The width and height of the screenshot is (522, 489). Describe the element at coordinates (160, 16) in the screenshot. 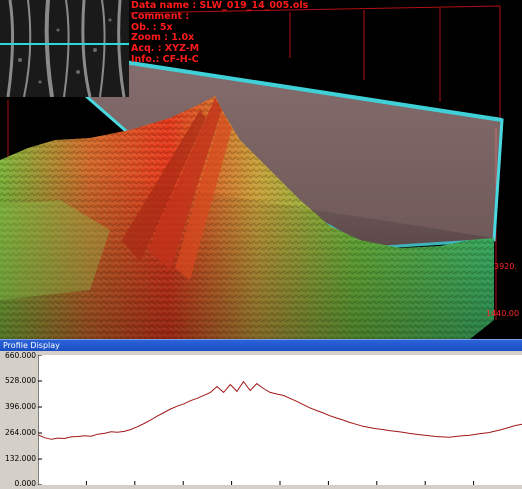

I see `info-comment: Comment :` at that location.